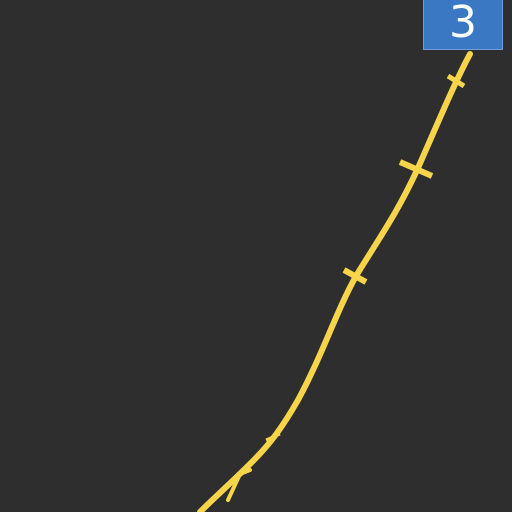  What do you see at coordinates (463, 25) in the screenshot?
I see `route-number-badge: 3` at bounding box center [463, 25].